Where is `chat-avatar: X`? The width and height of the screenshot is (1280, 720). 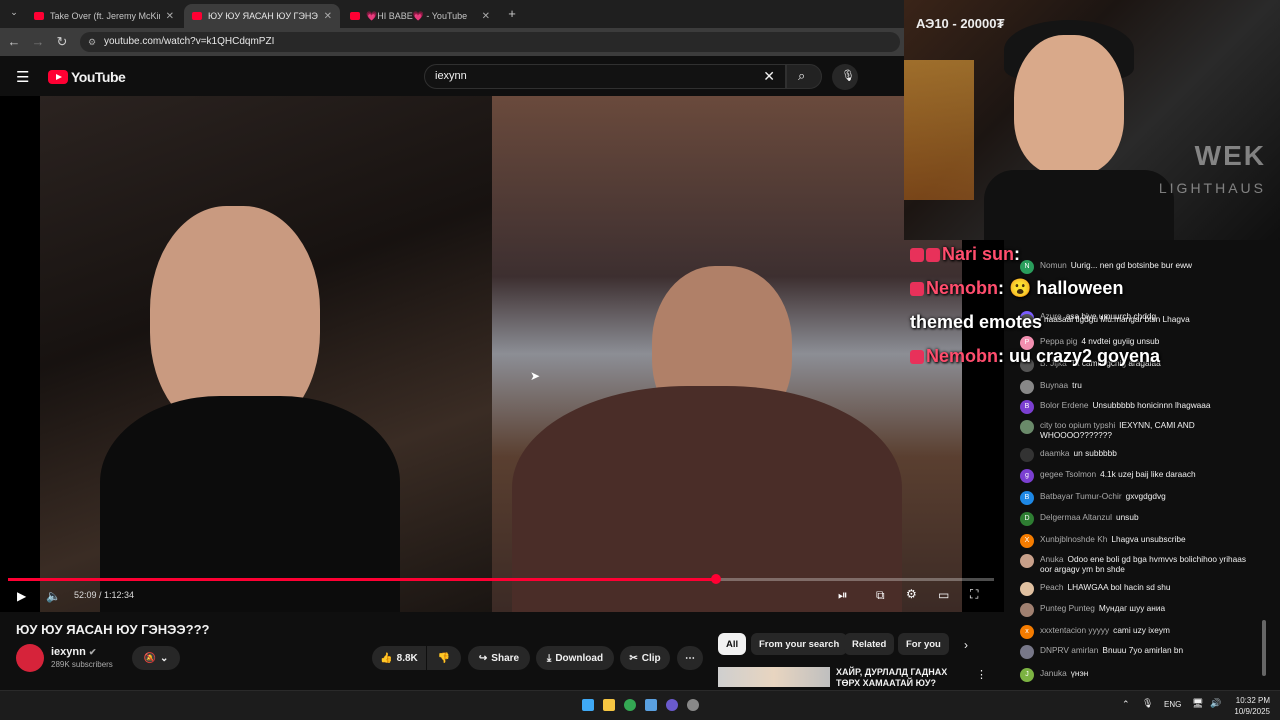
chat-avatar: X is located at coordinates (1027, 541).